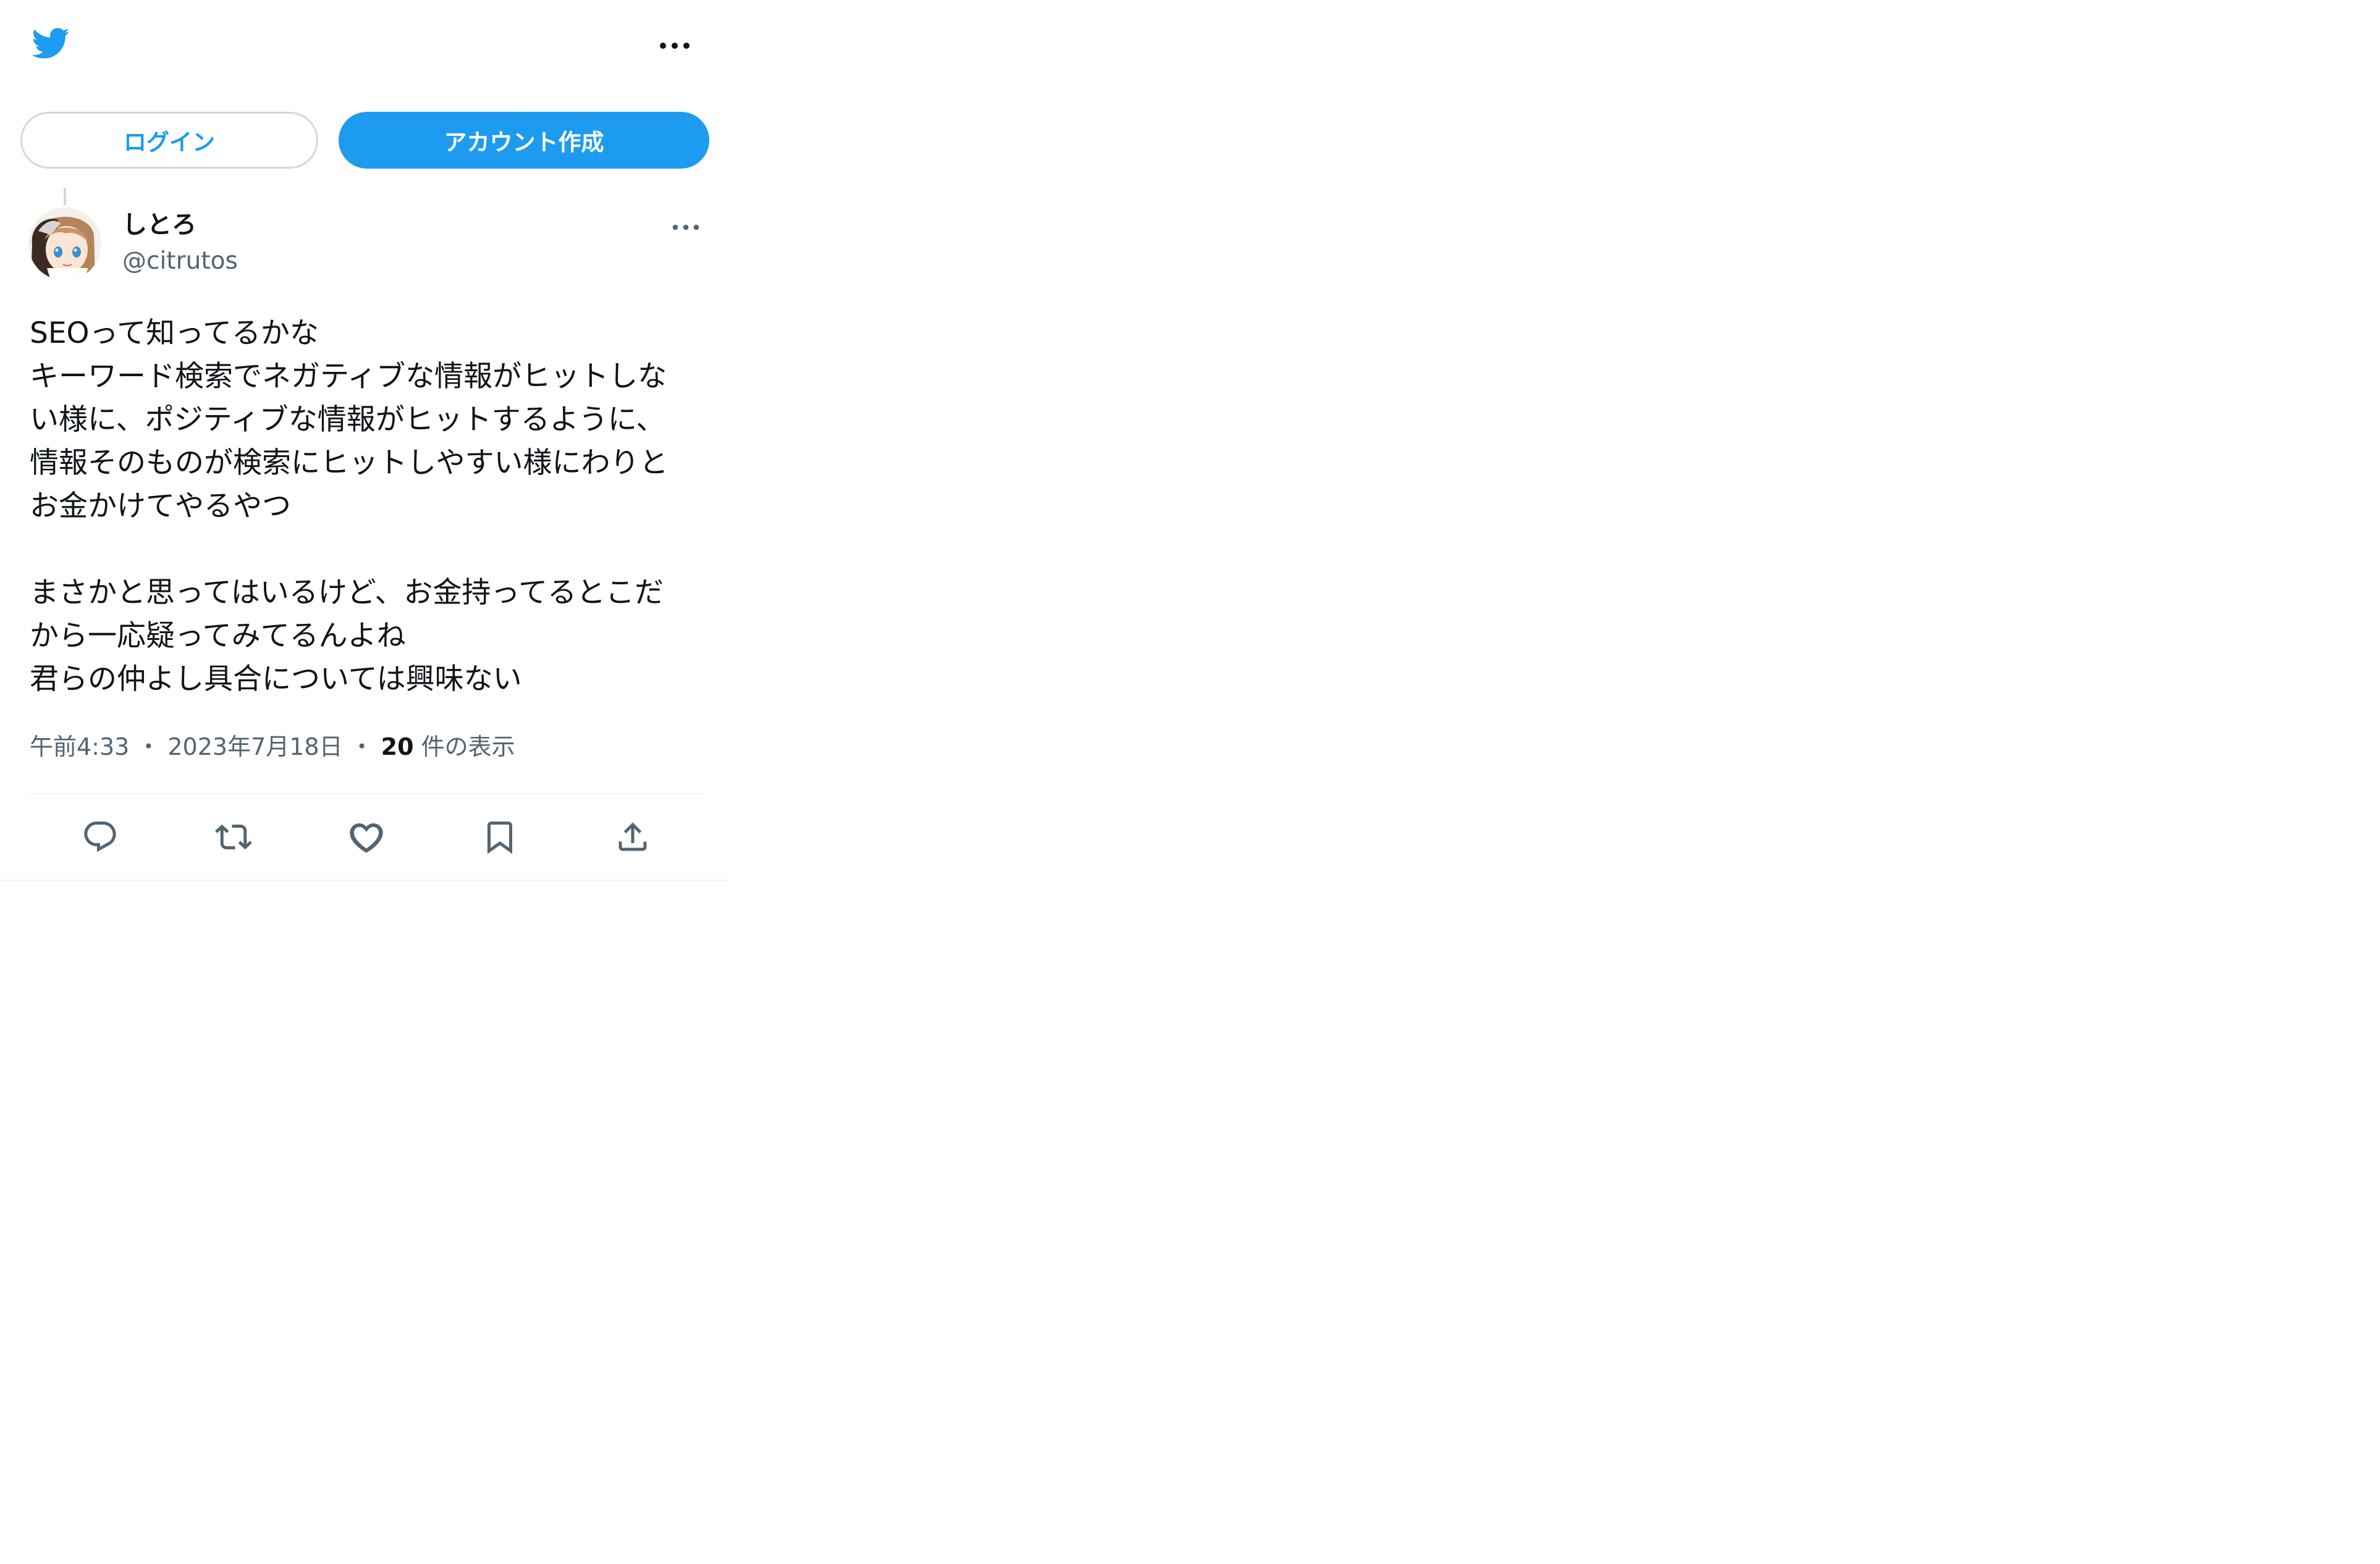 This screenshot has height=1564, width=2380. I want to click on tweet-more-options-icon, so click(686, 227).